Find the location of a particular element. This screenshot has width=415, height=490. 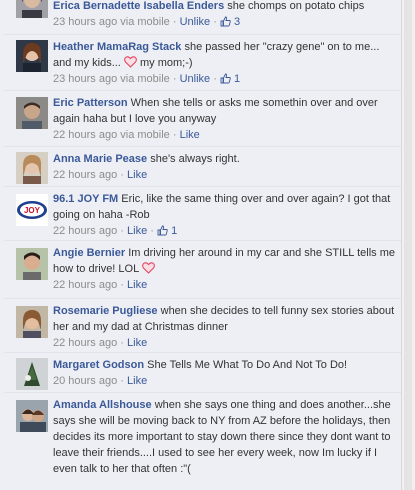

svg-text: JOY is located at coordinates (32, 210).